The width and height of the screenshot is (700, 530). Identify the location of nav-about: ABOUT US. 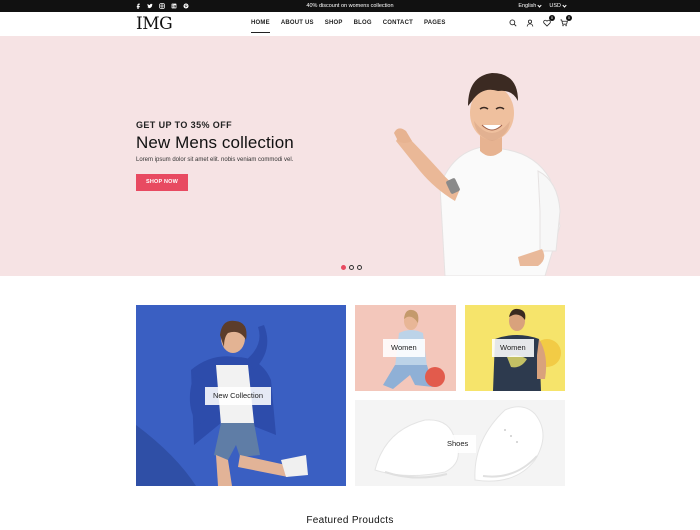
(297, 26).